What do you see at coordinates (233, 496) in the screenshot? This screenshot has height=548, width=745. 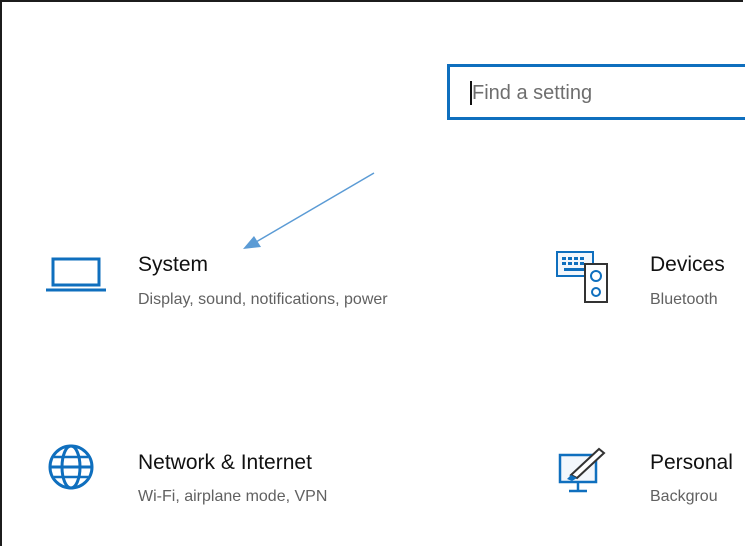 I see `tile-network-description: Wi-Fi, airplane mode, VPN` at bounding box center [233, 496].